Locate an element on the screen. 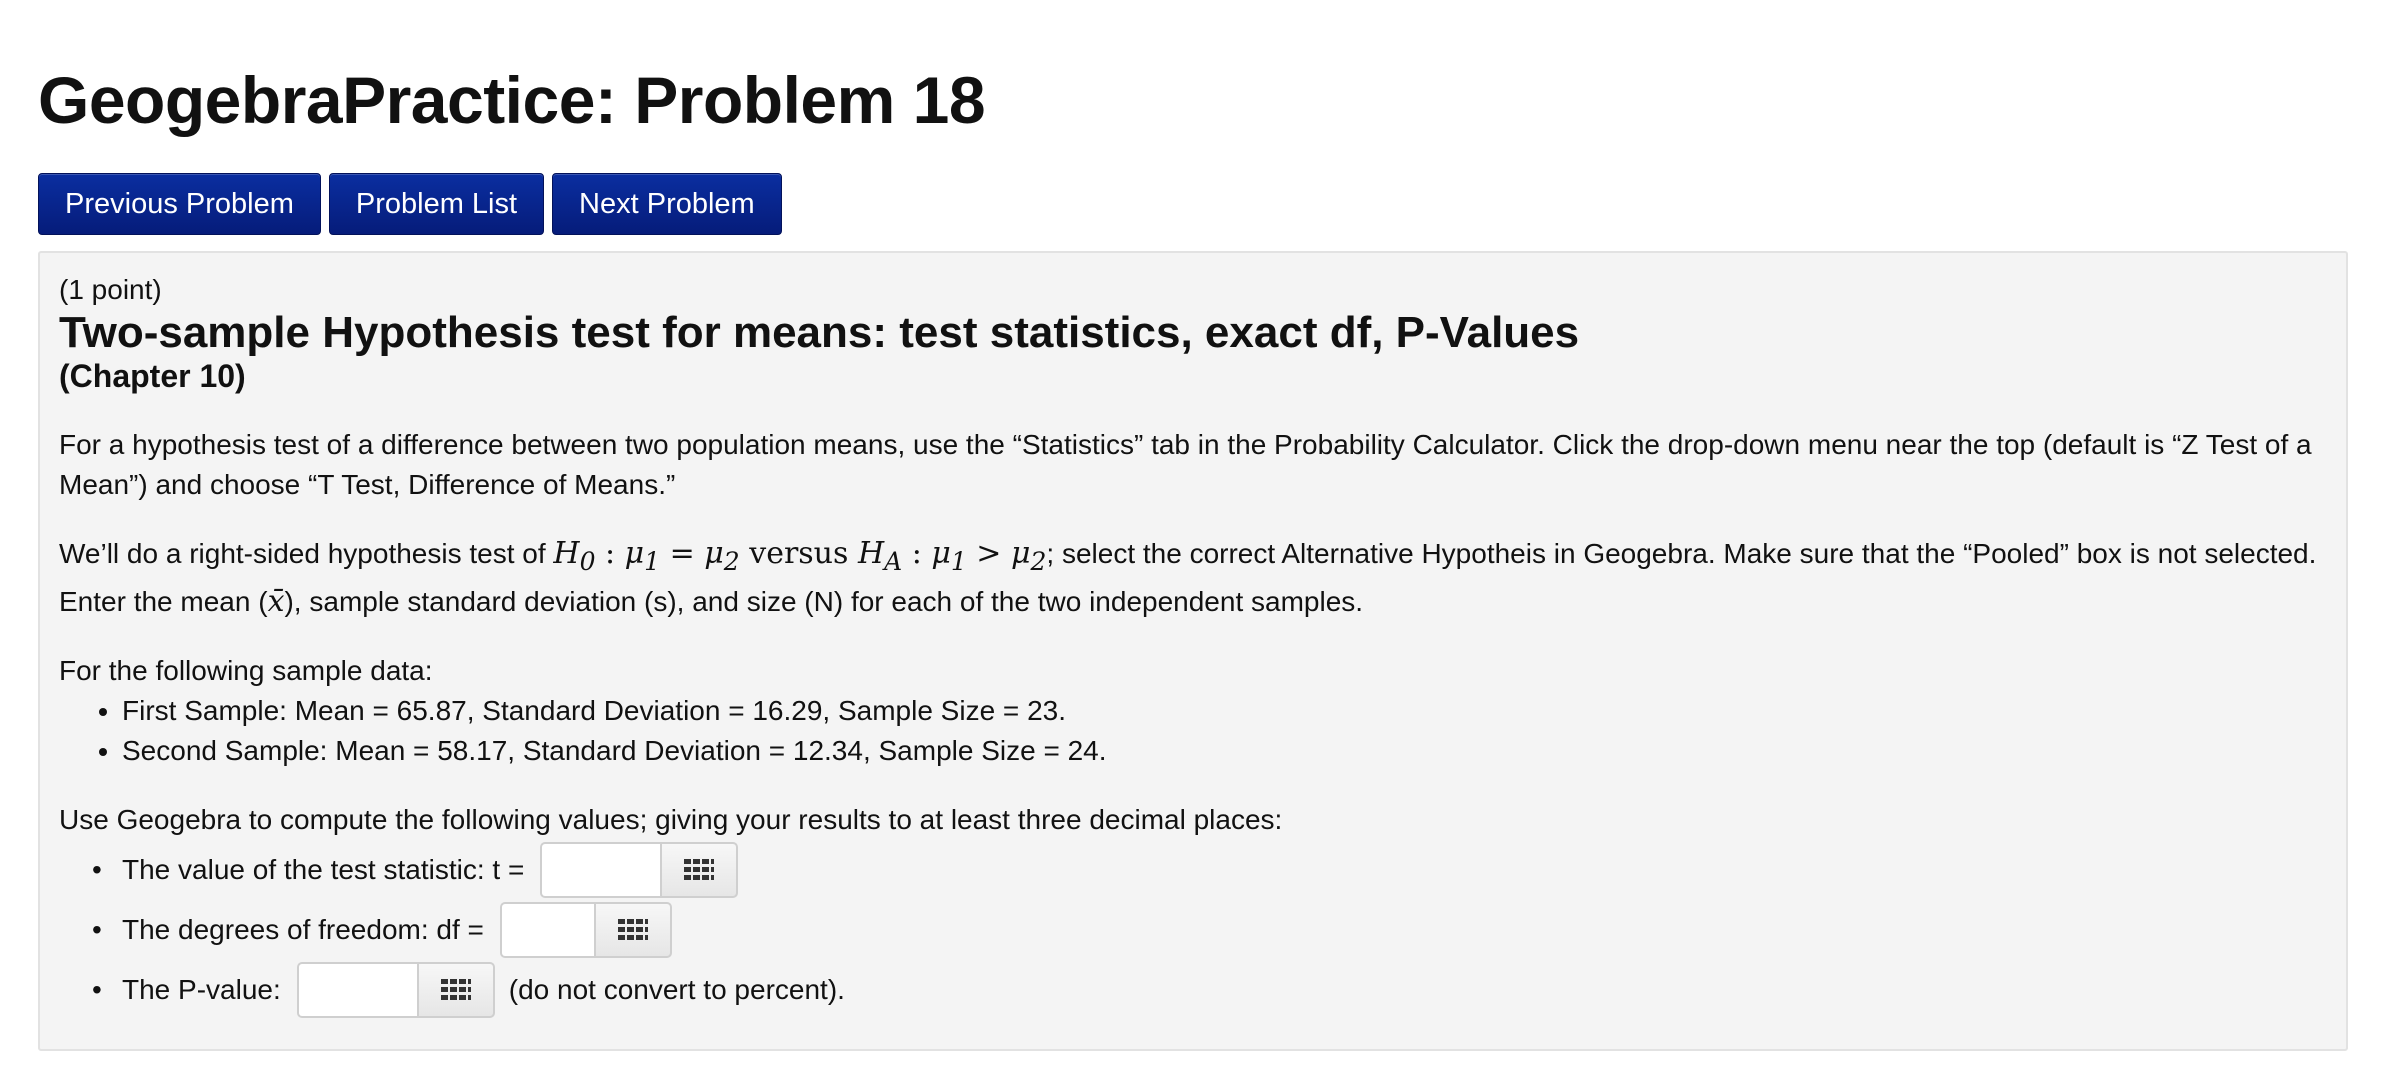  answer-item-t-statistic: The value of the test statistic: t = is located at coordinates (1210, 870).